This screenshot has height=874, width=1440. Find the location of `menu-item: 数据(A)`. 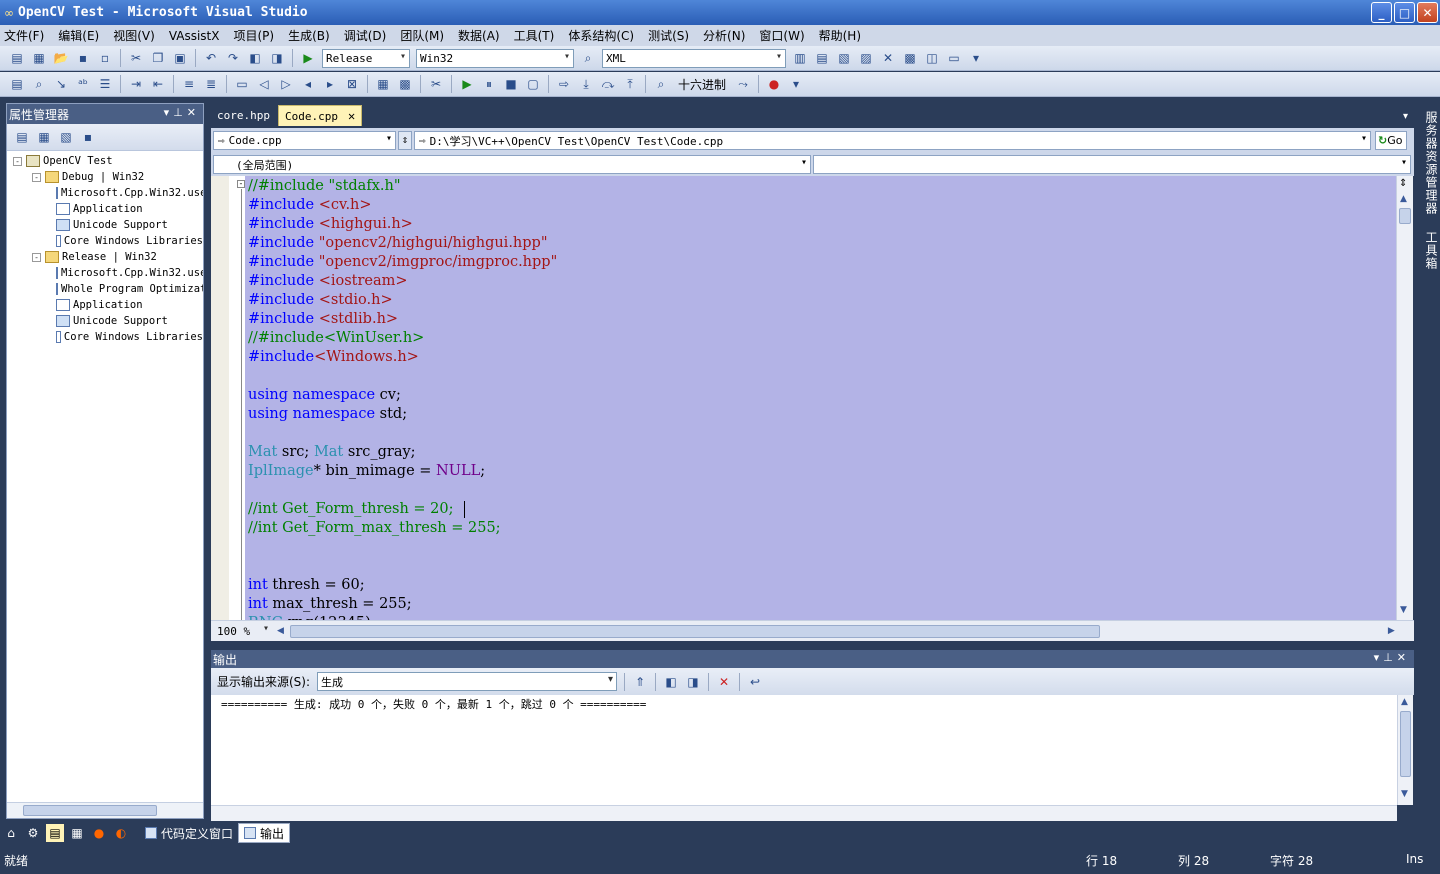

menu-item: 数据(A) is located at coordinates (479, 35).